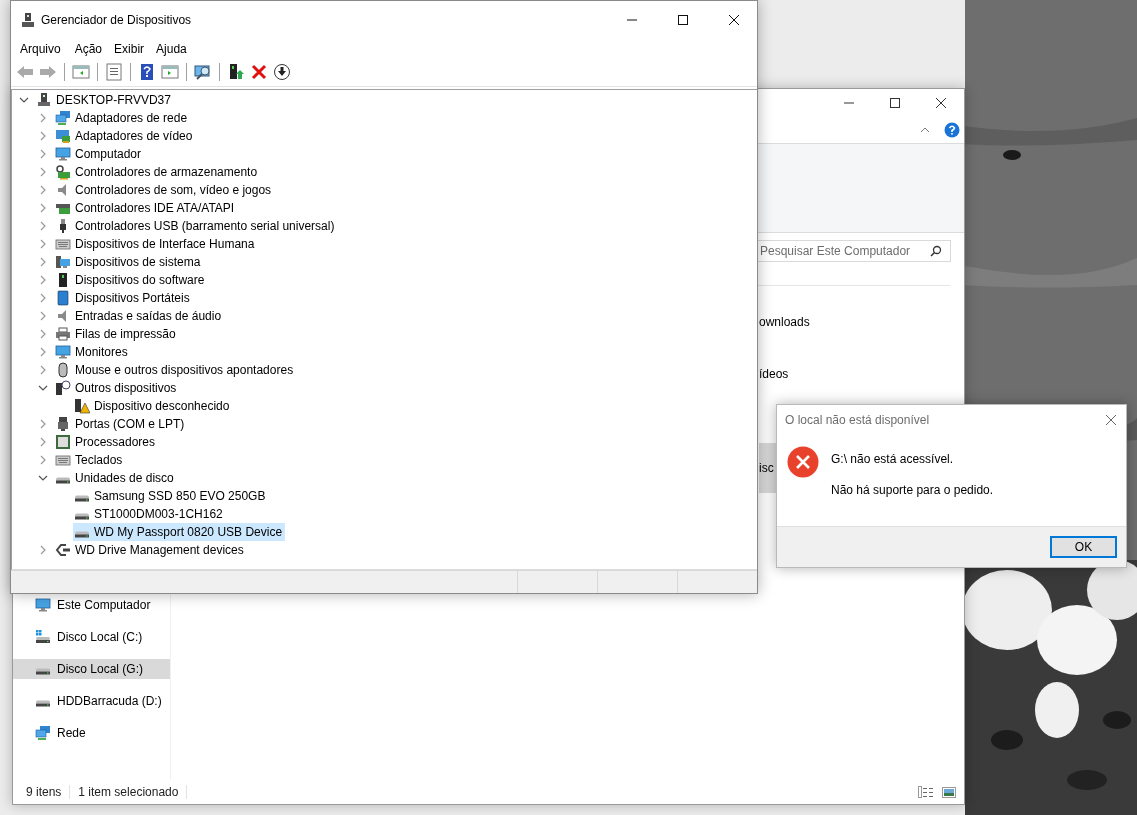 This screenshot has width=1137, height=815. Describe the element at coordinates (184, 370) in the screenshot. I see `tree-label: Mouse e outros dispositivos apontadores` at that location.